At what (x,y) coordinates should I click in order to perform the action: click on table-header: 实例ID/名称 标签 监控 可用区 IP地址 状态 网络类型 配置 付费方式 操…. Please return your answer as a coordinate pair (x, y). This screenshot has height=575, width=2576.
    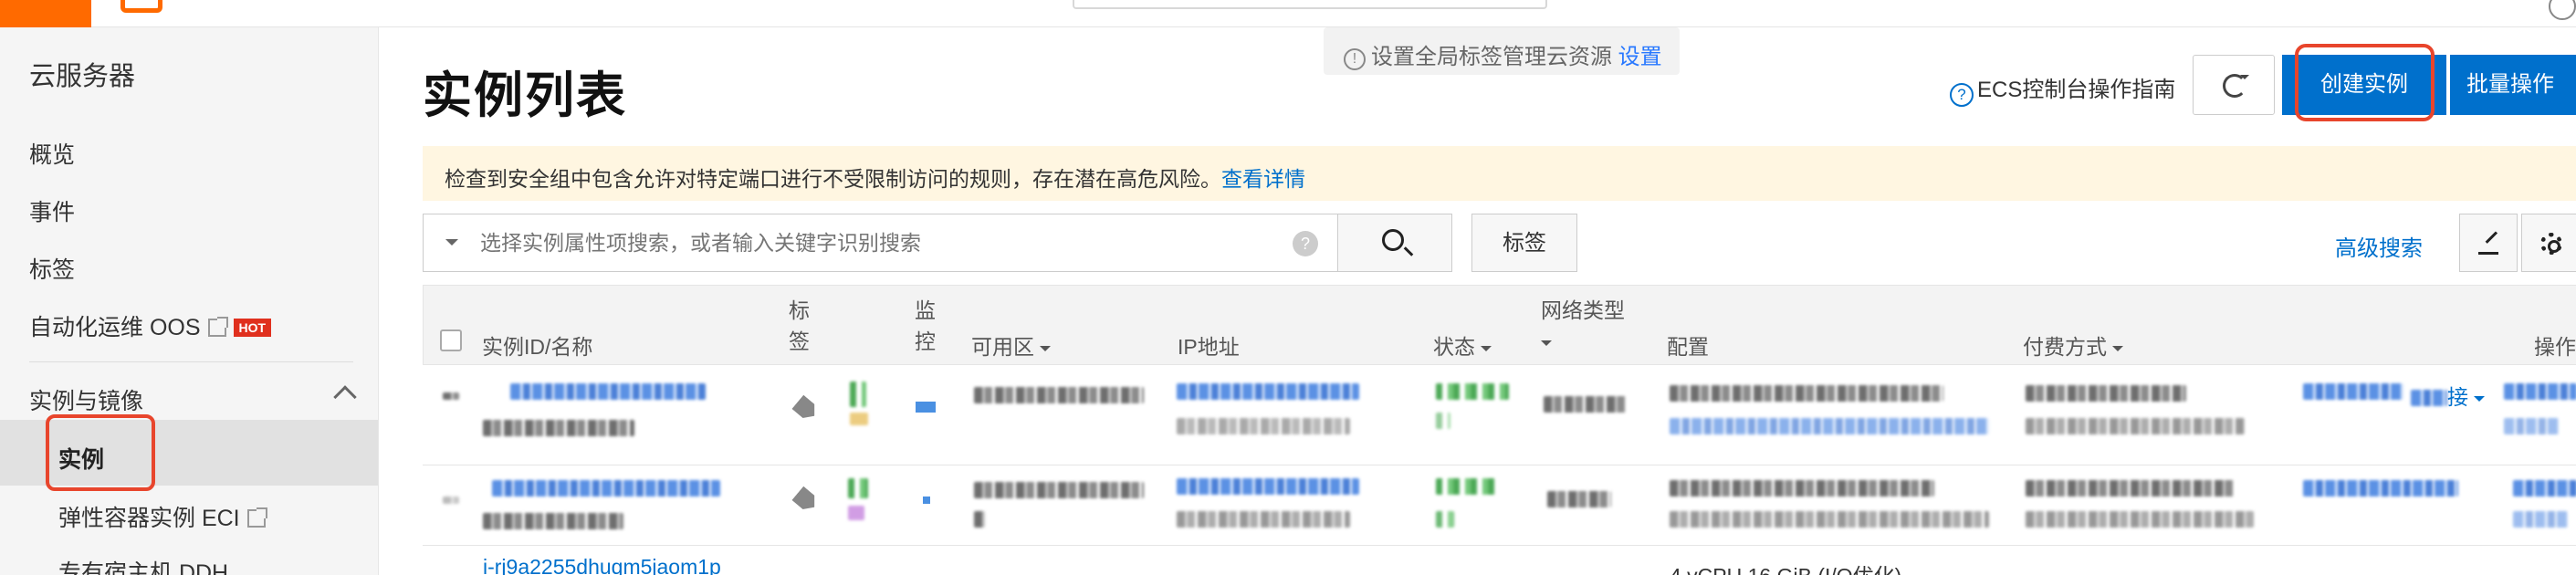
    Looking at the image, I should click on (1499, 325).